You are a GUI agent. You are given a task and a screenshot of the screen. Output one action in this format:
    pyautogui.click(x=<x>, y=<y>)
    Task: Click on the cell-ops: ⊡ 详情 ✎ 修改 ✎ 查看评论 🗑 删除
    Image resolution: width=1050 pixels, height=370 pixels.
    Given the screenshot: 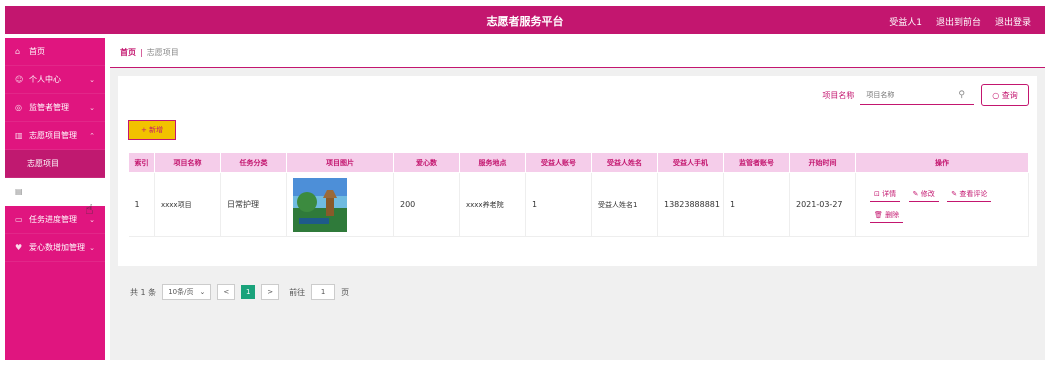 What is the action you would take?
    pyautogui.click(x=942, y=204)
    